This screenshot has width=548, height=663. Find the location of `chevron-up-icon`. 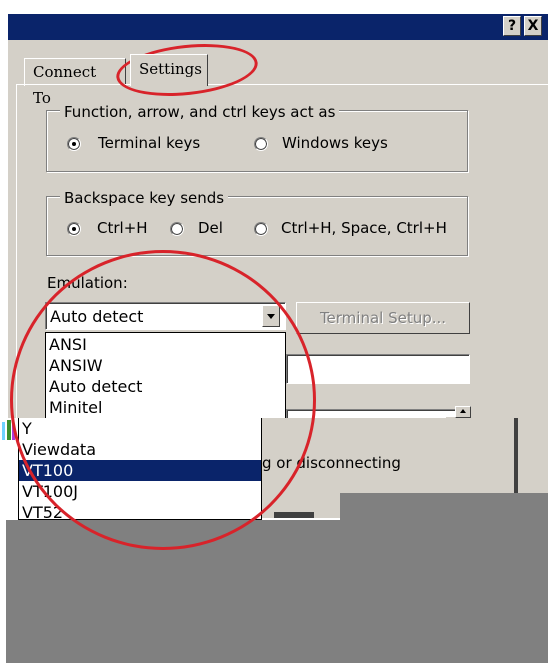

chevron-up-icon is located at coordinates (463, 412).